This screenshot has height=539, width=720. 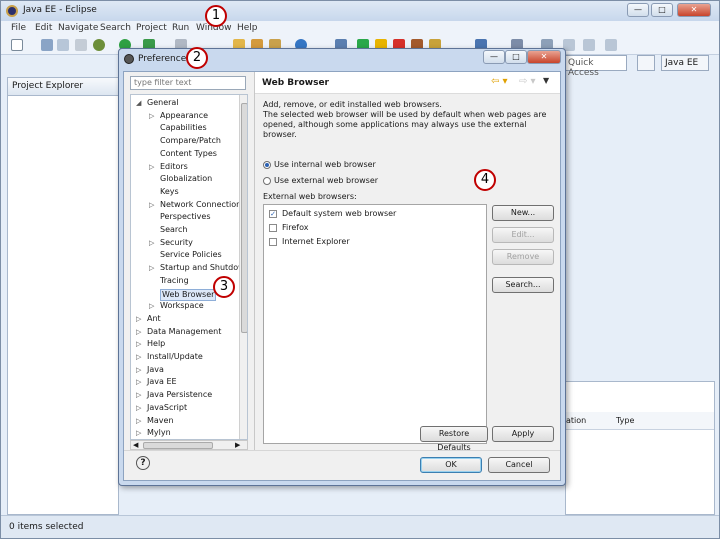 What do you see at coordinates (576, 420) in the screenshot?
I see `column-location: ation` at bounding box center [576, 420].